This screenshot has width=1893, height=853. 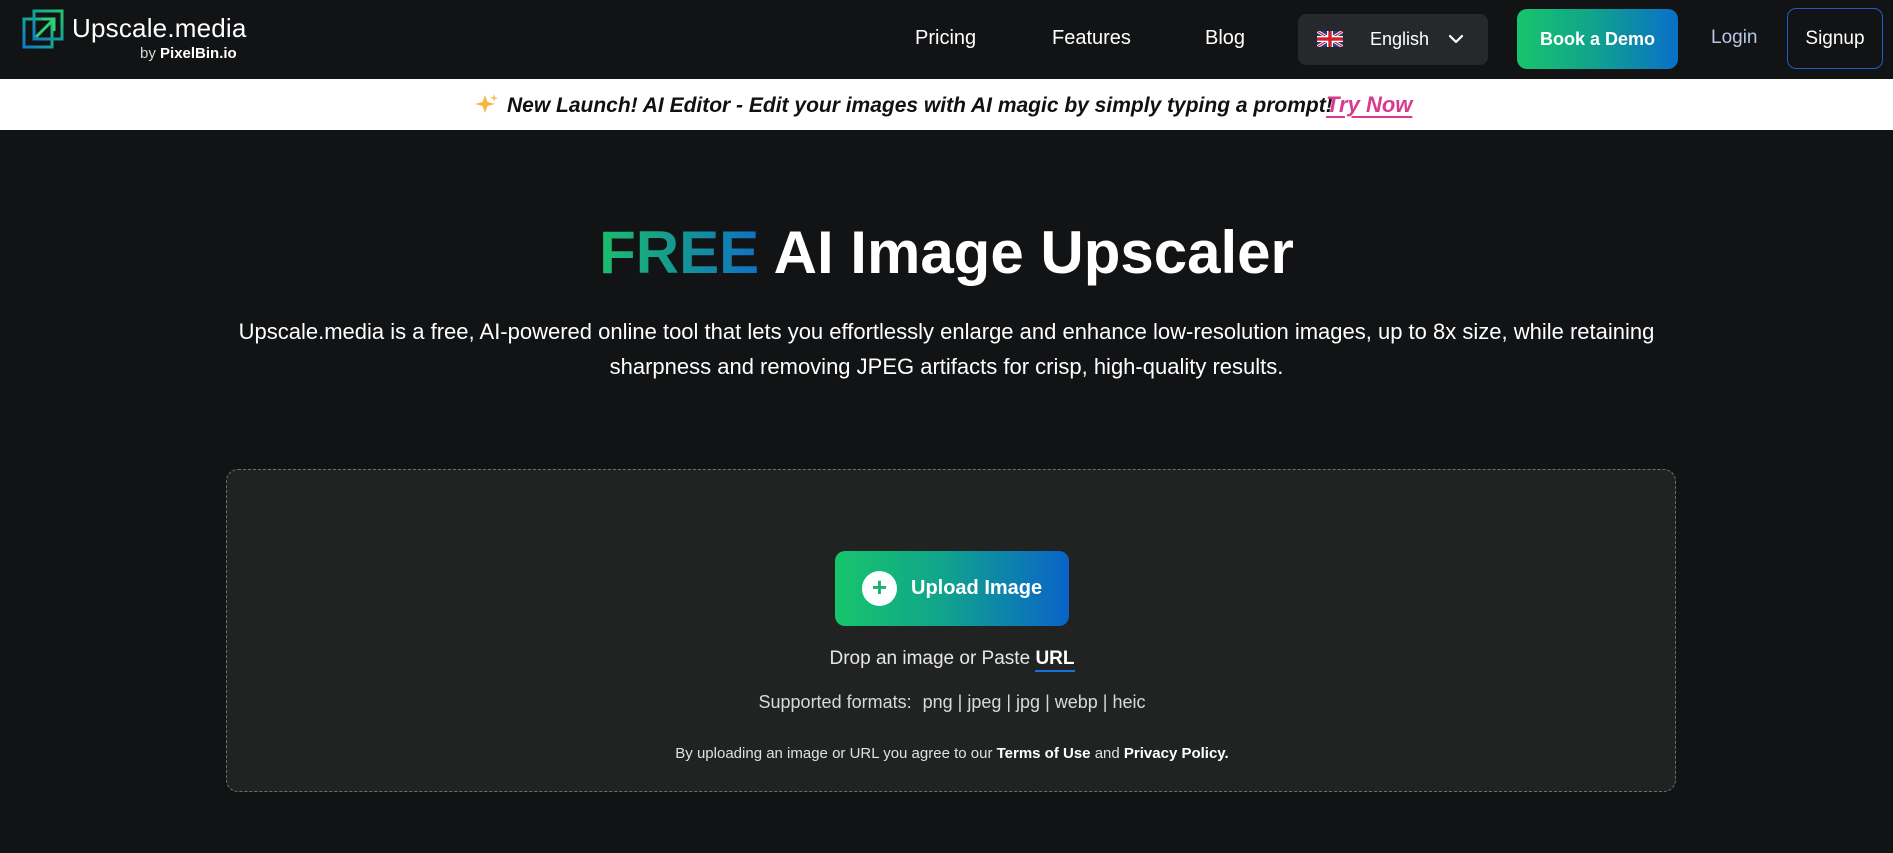 I want to click on login-link: Login, so click(x=1734, y=38).